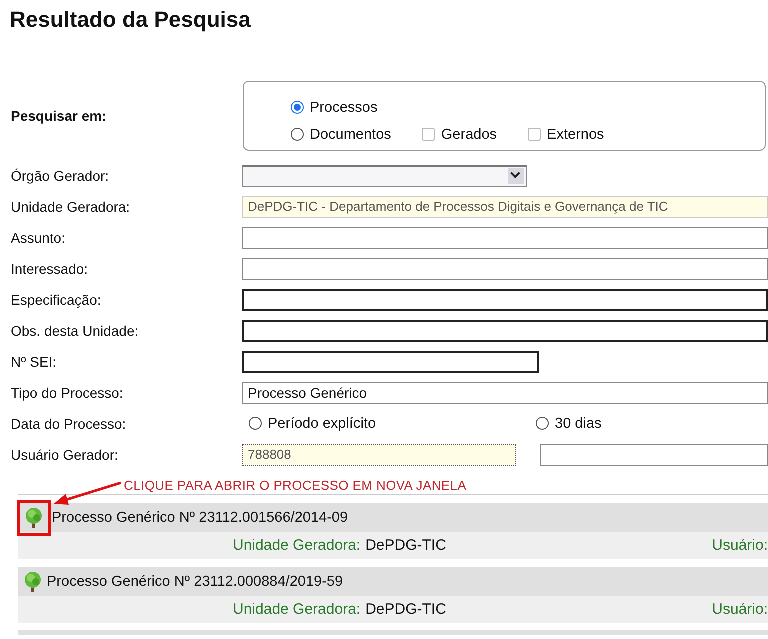 This screenshot has width=768, height=639. What do you see at coordinates (195, 582) in the screenshot?
I see `result-title: Processo Genérico Nº 23112.000884/2019-59` at bounding box center [195, 582].